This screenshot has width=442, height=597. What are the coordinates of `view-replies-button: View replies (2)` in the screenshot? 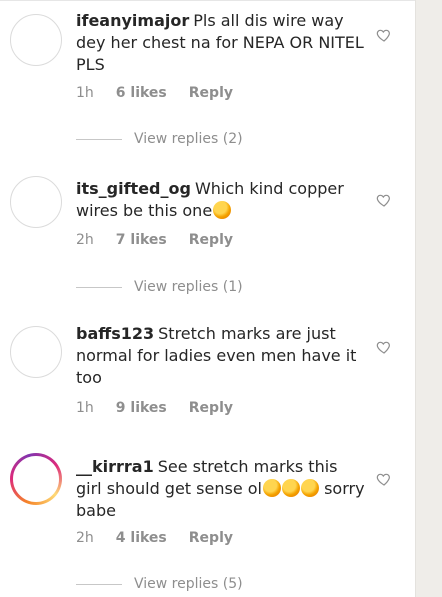 It's located at (159, 139).